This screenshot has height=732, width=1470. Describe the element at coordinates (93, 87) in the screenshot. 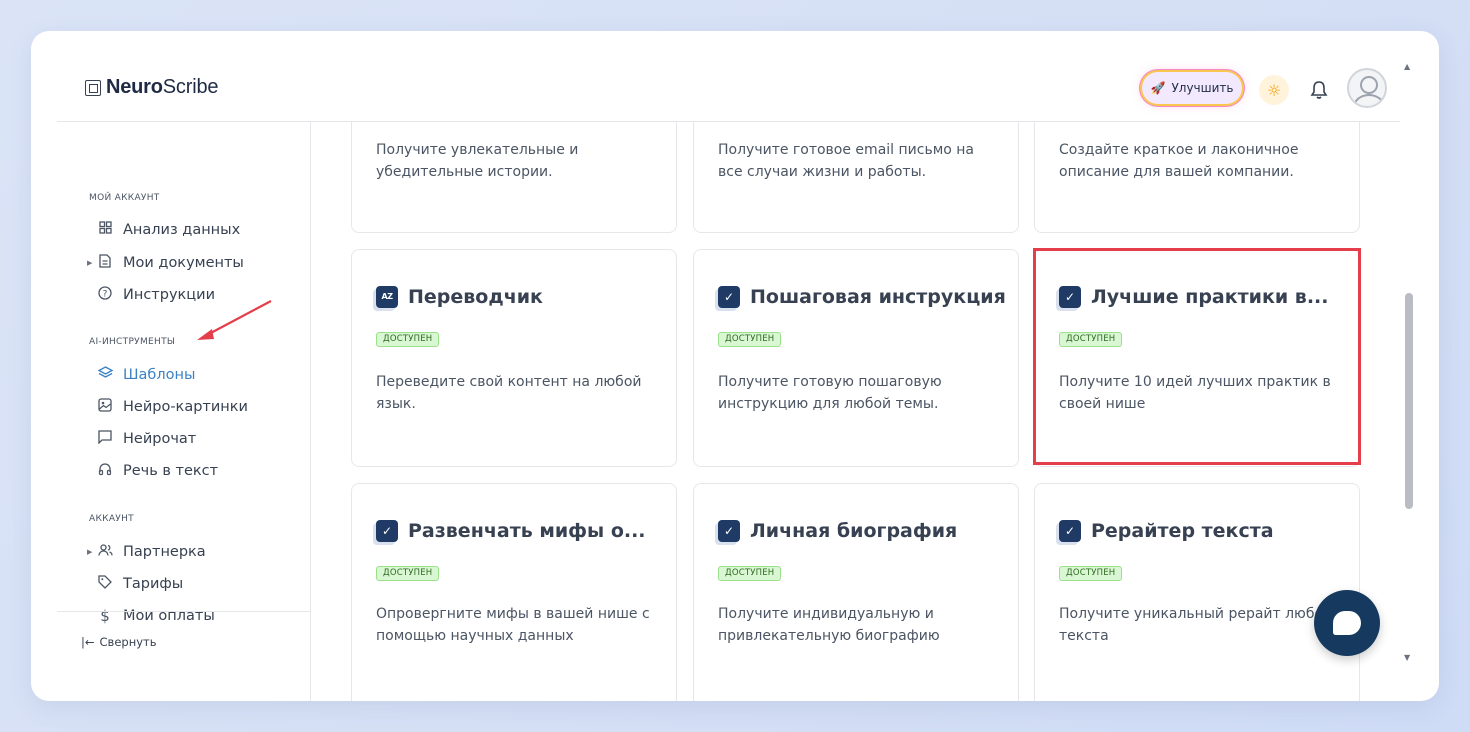

I see `logo-icon` at that location.